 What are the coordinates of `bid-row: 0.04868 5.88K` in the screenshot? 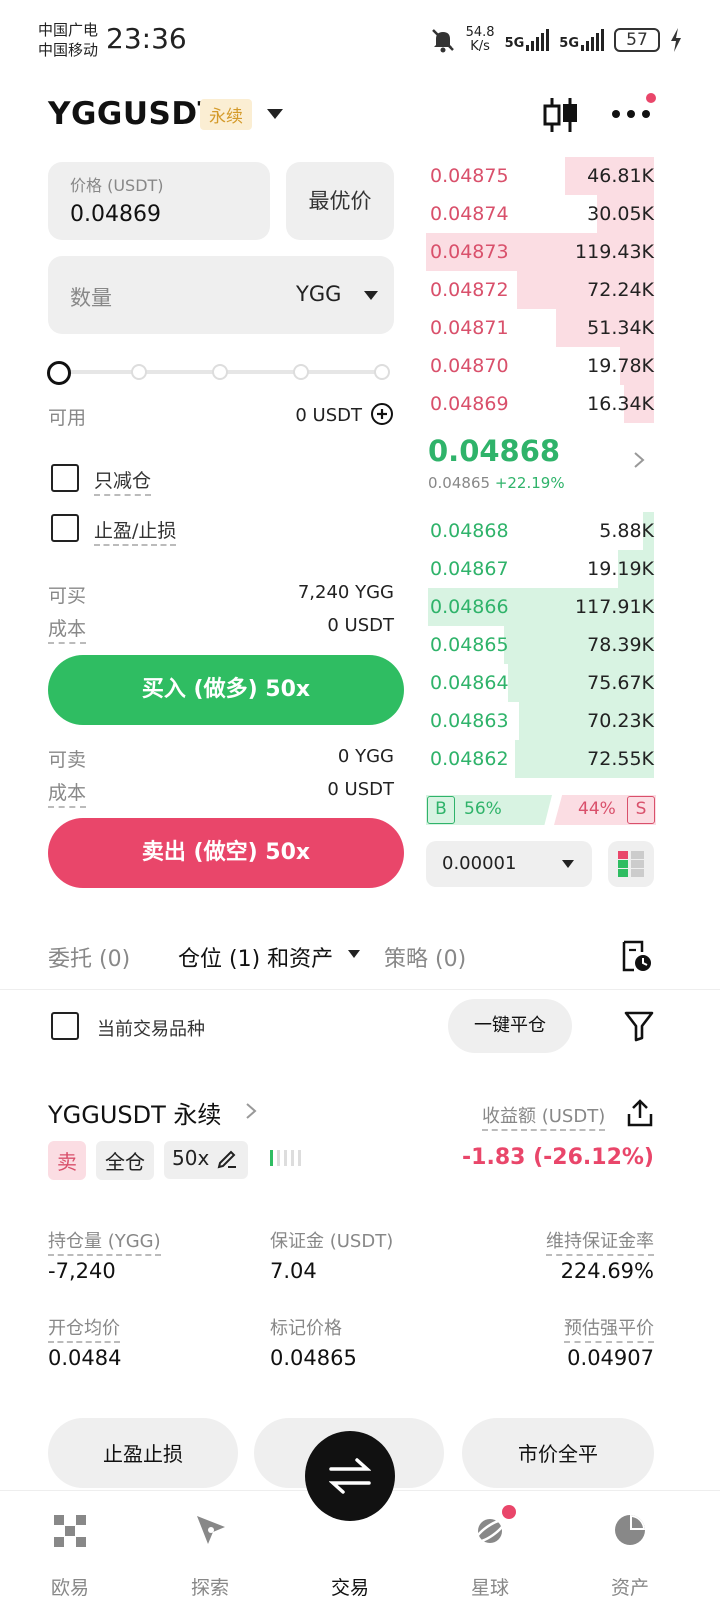 It's located at (550, 531).